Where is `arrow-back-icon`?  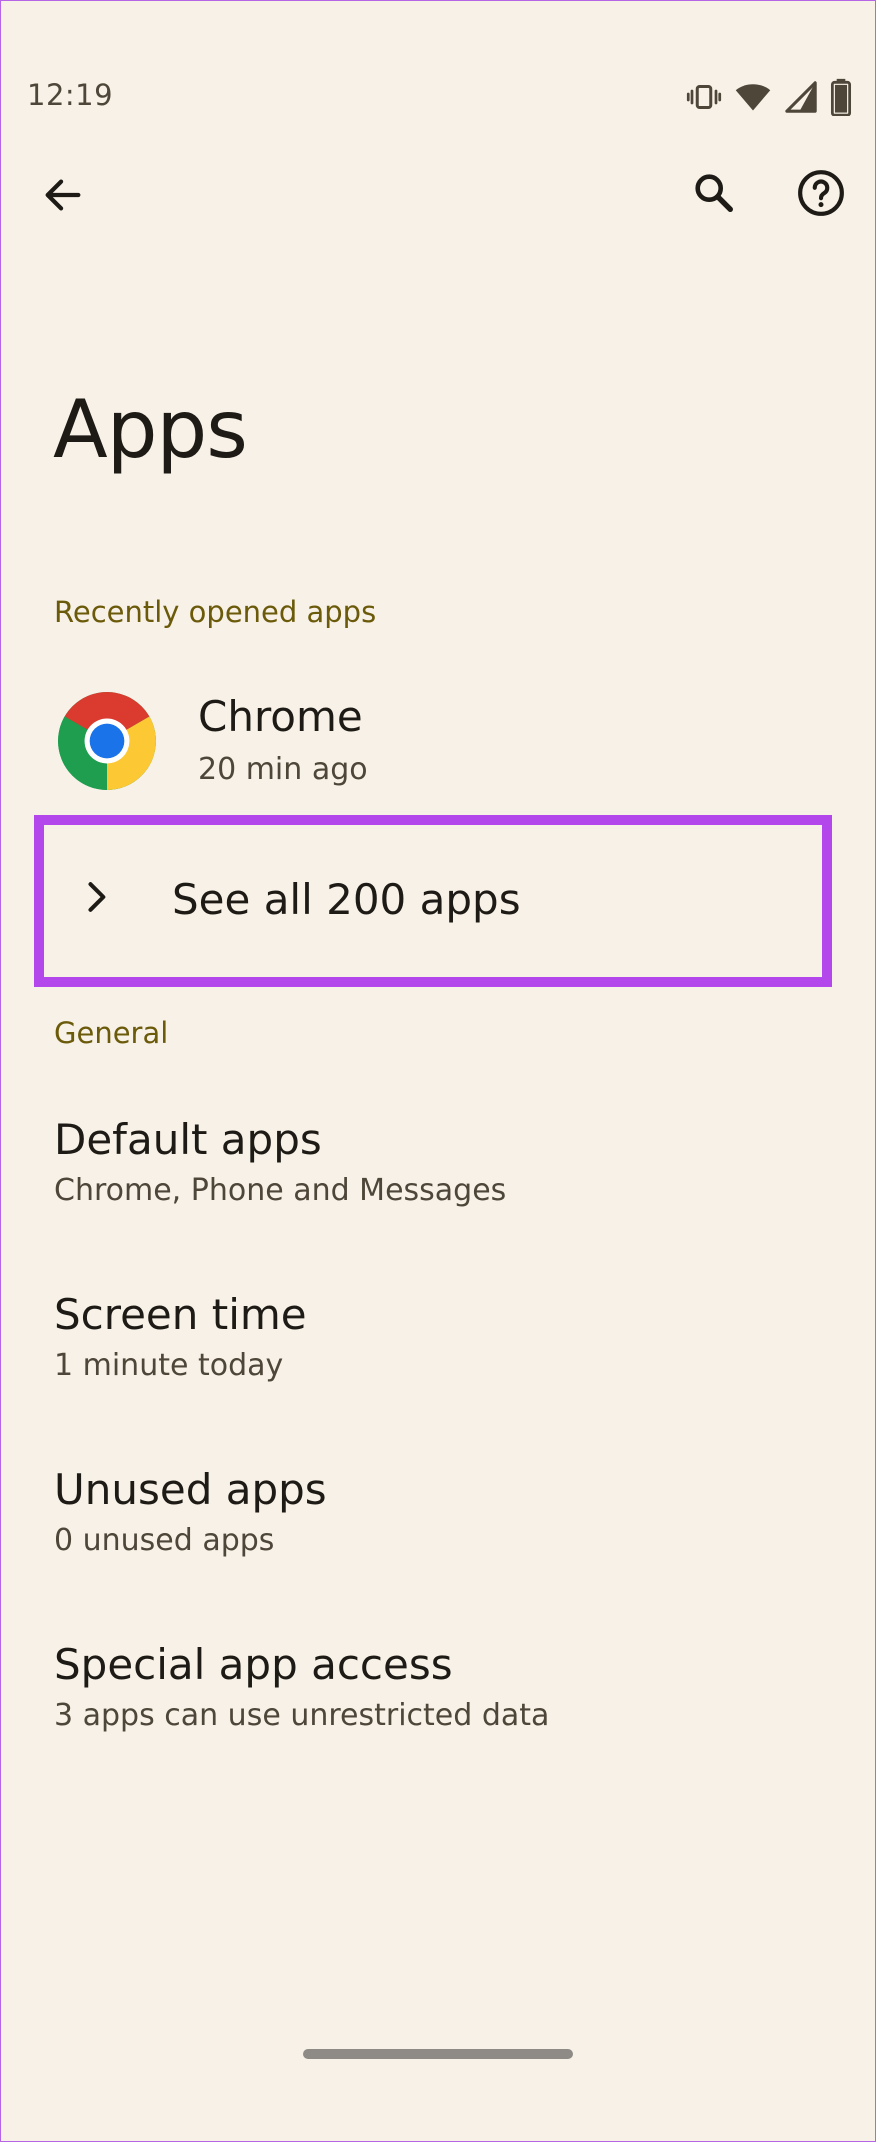 arrow-back-icon is located at coordinates (63, 195).